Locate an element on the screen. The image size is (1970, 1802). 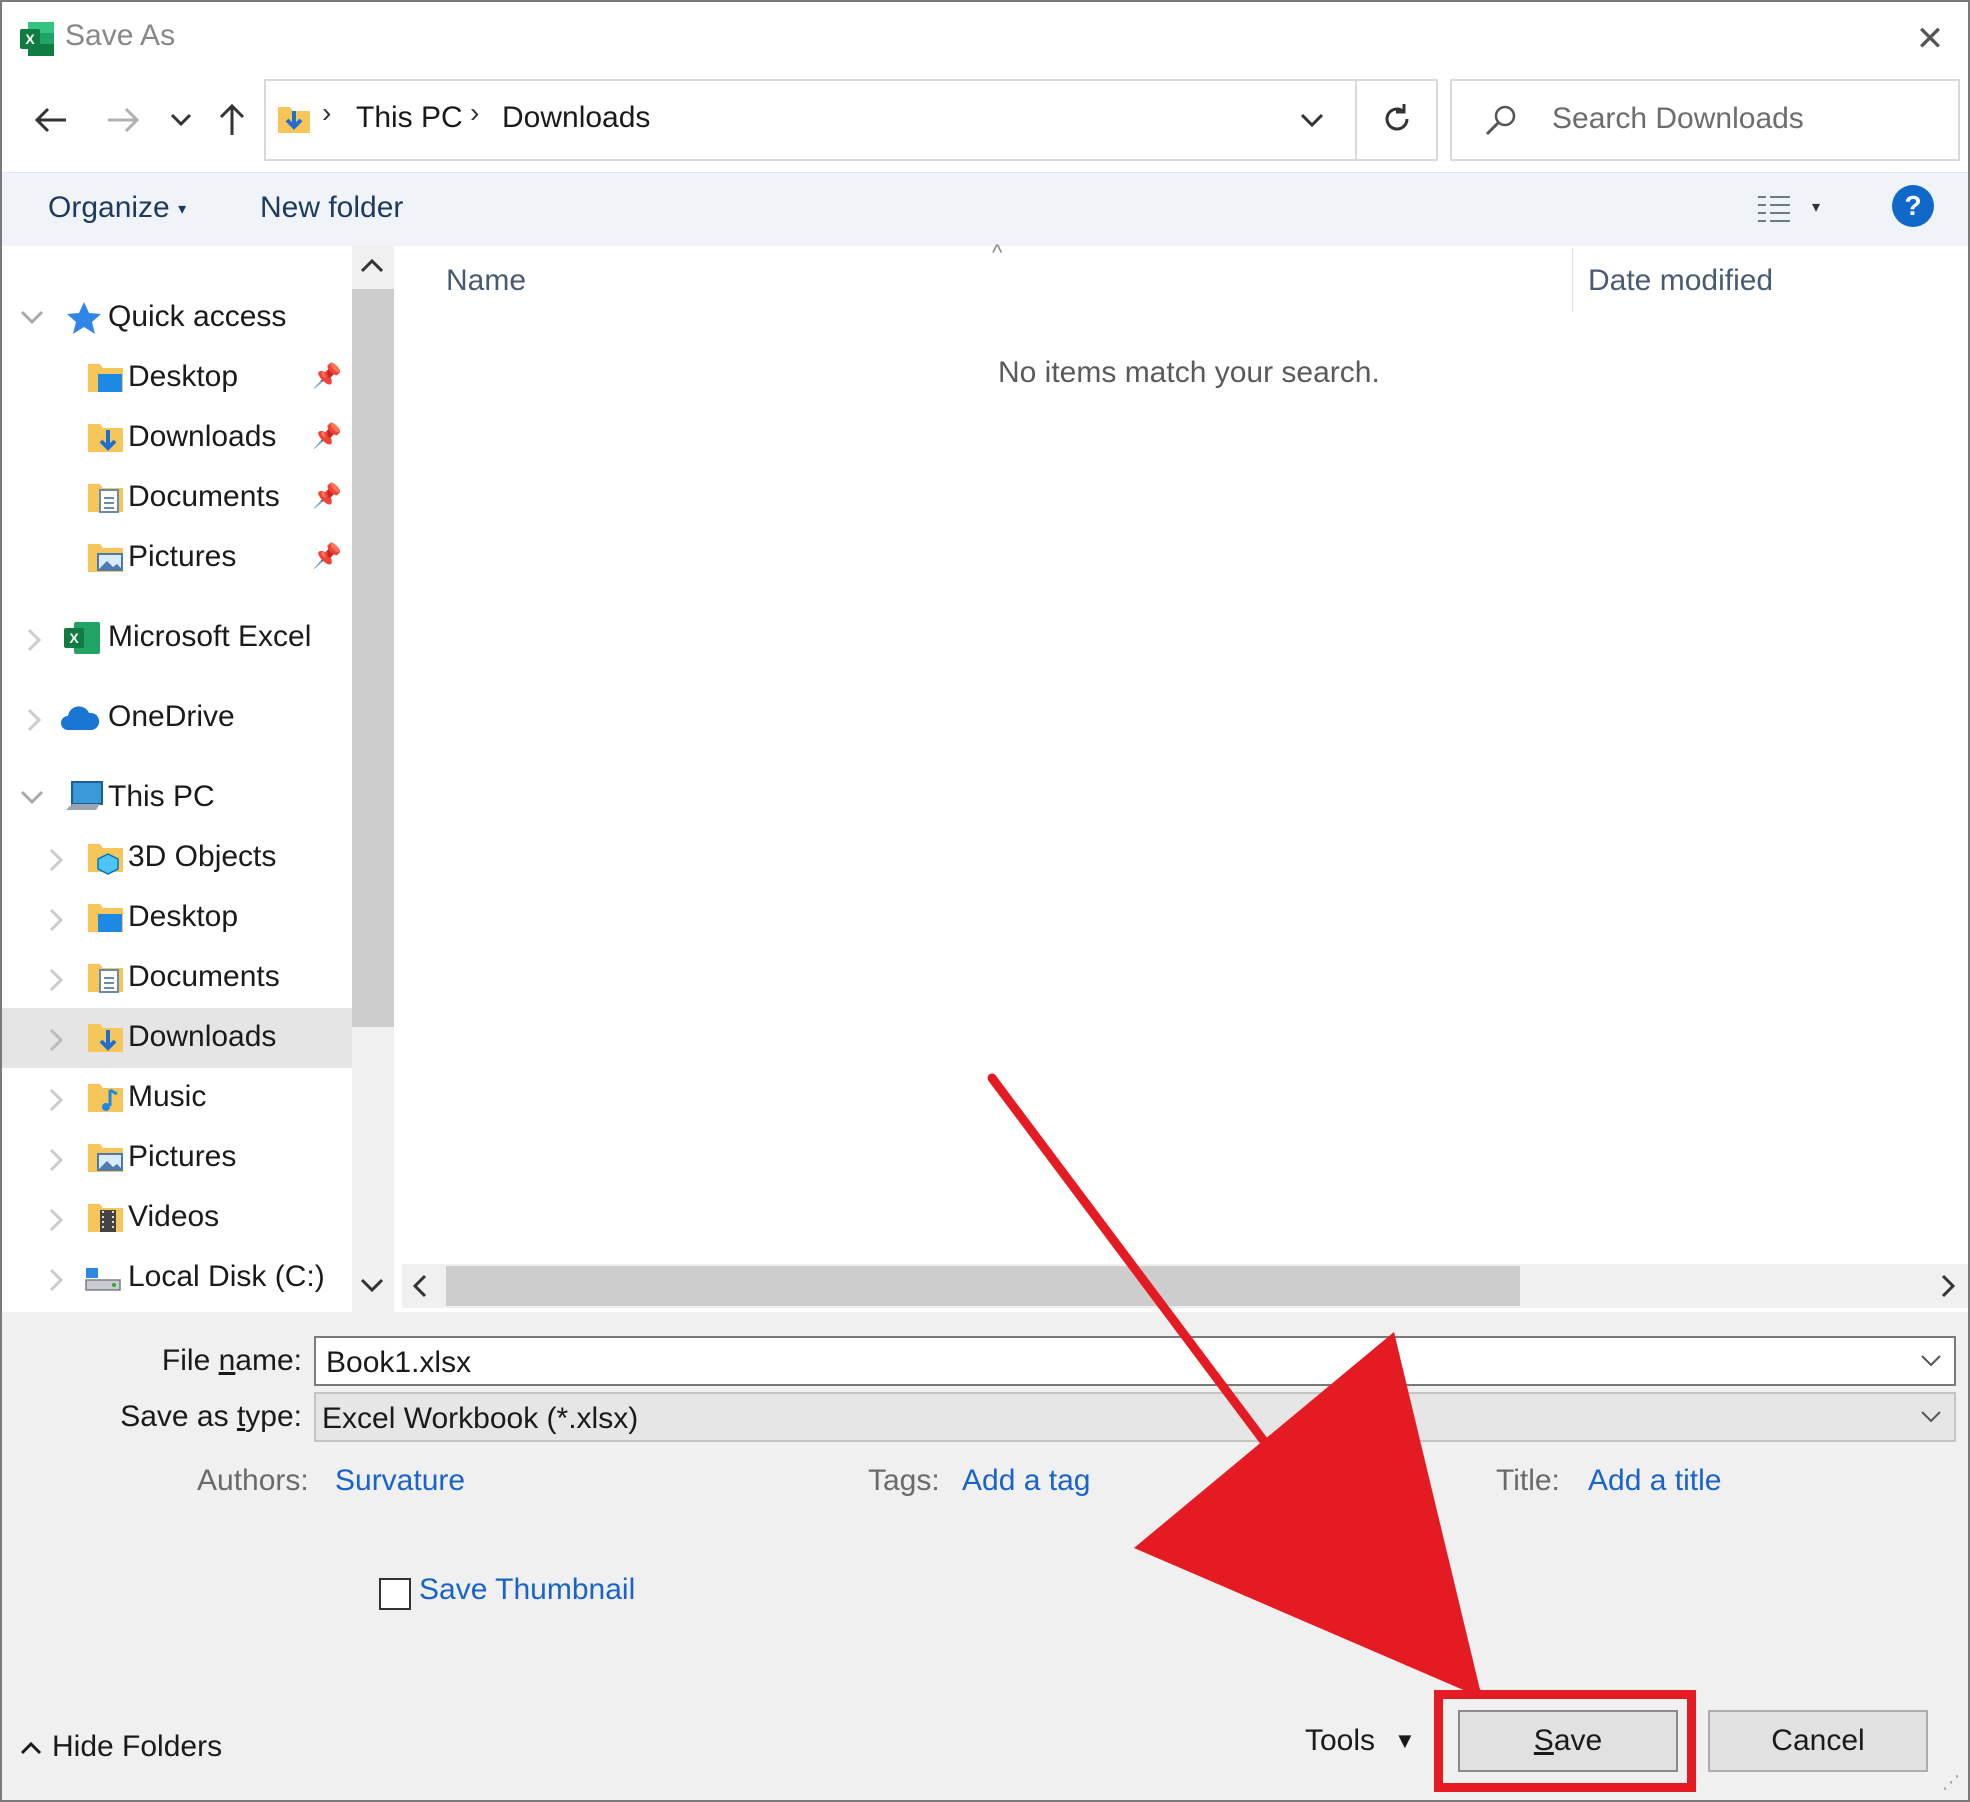
address-bar: › This PC › Downloads is located at coordinates (851, 120).